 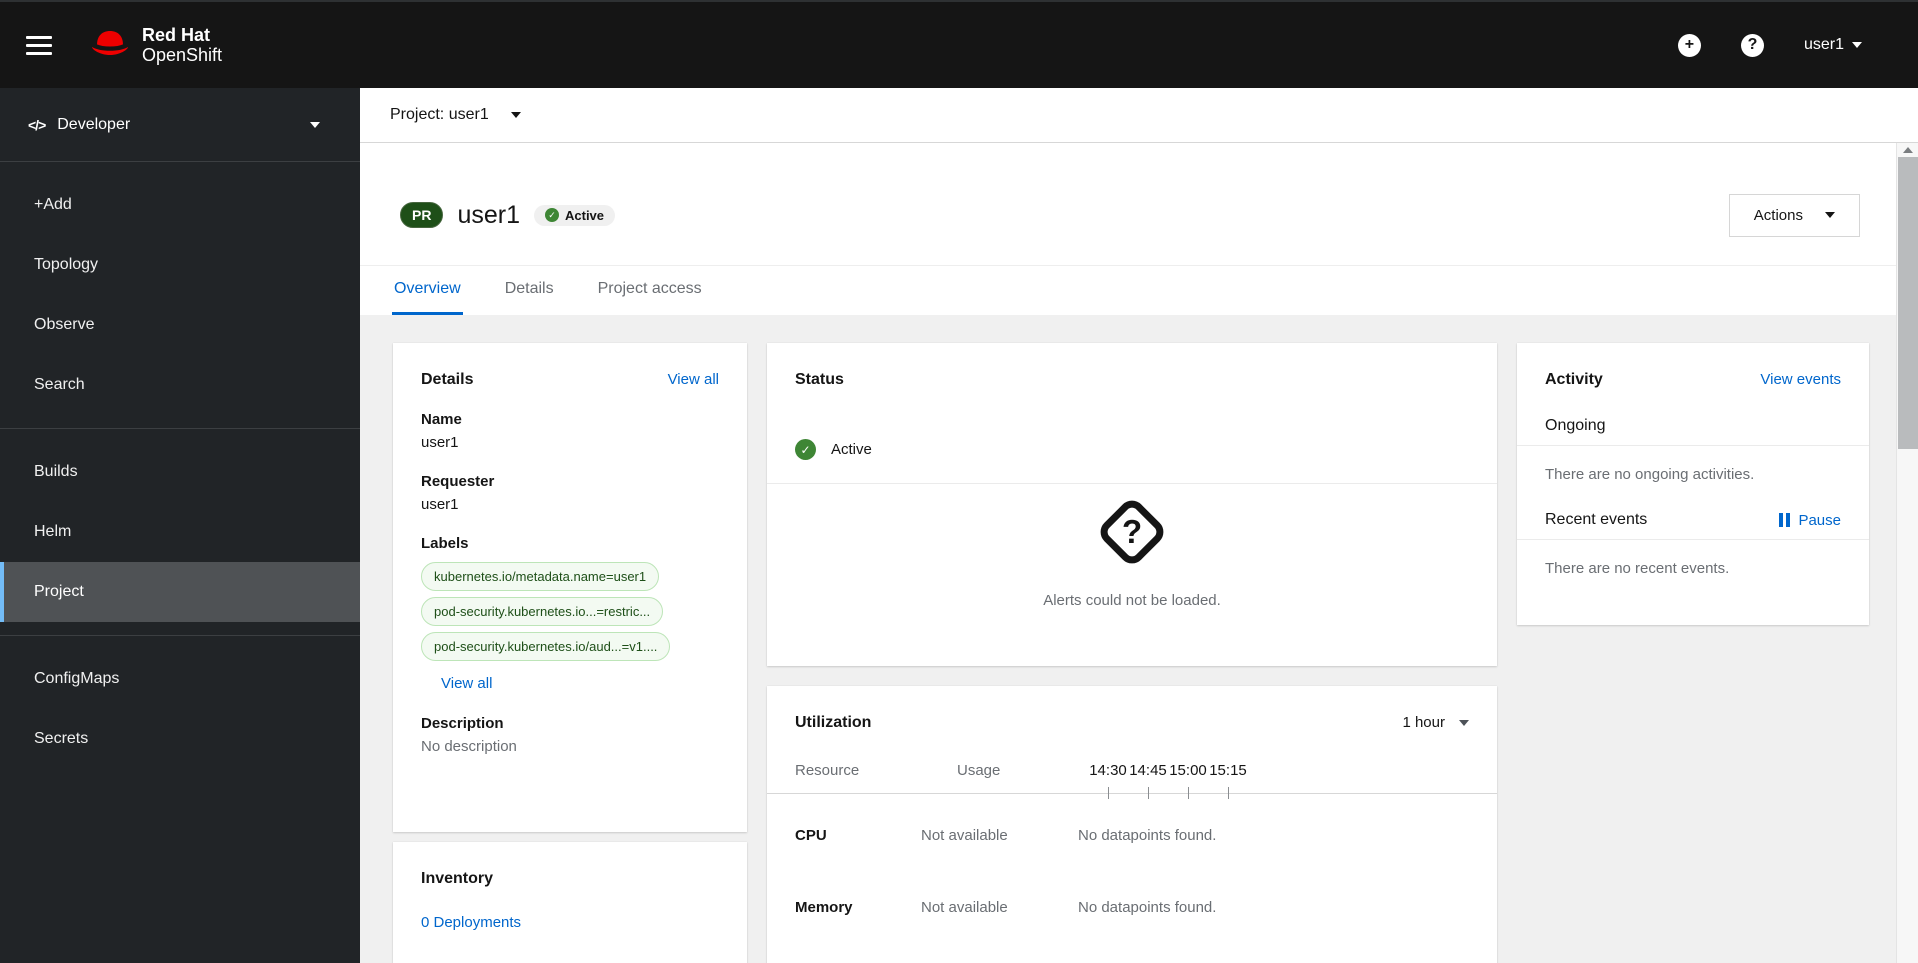 What do you see at coordinates (1833, 45) in the screenshot?
I see `user-menu-dropdown: user1` at bounding box center [1833, 45].